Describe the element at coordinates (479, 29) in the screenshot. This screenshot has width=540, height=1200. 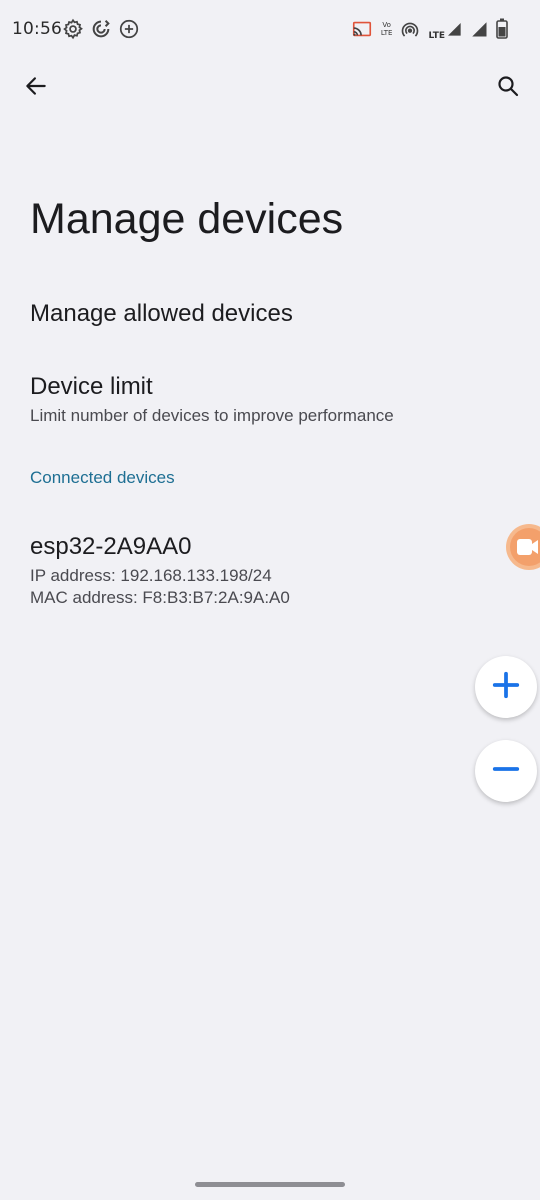
I see `signal-2-icon` at that location.